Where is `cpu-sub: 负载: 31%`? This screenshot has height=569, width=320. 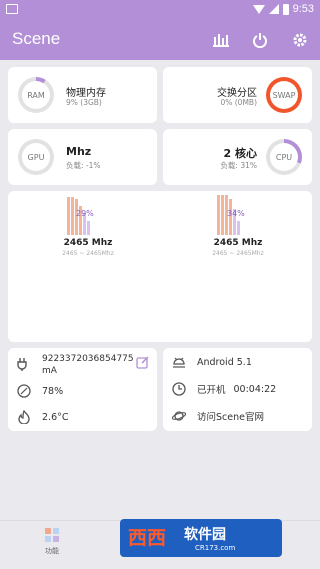 cpu-sub: 负载: 31% is located at coordinates (238, 165).